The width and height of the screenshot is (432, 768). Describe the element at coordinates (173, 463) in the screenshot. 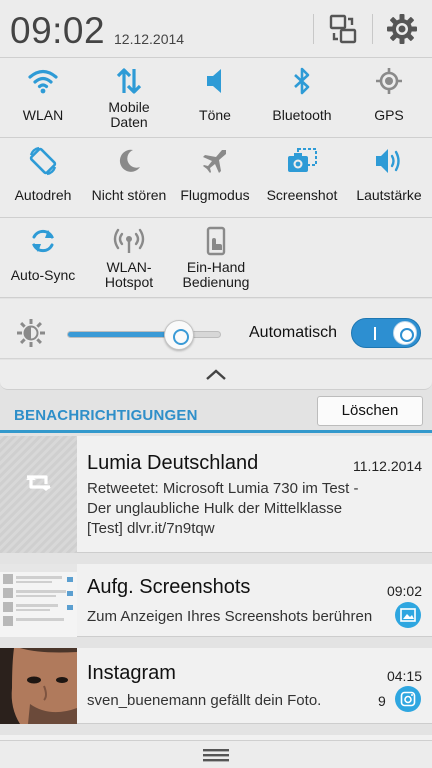

I see `notification-title: Lumia Deutschland` at that location.